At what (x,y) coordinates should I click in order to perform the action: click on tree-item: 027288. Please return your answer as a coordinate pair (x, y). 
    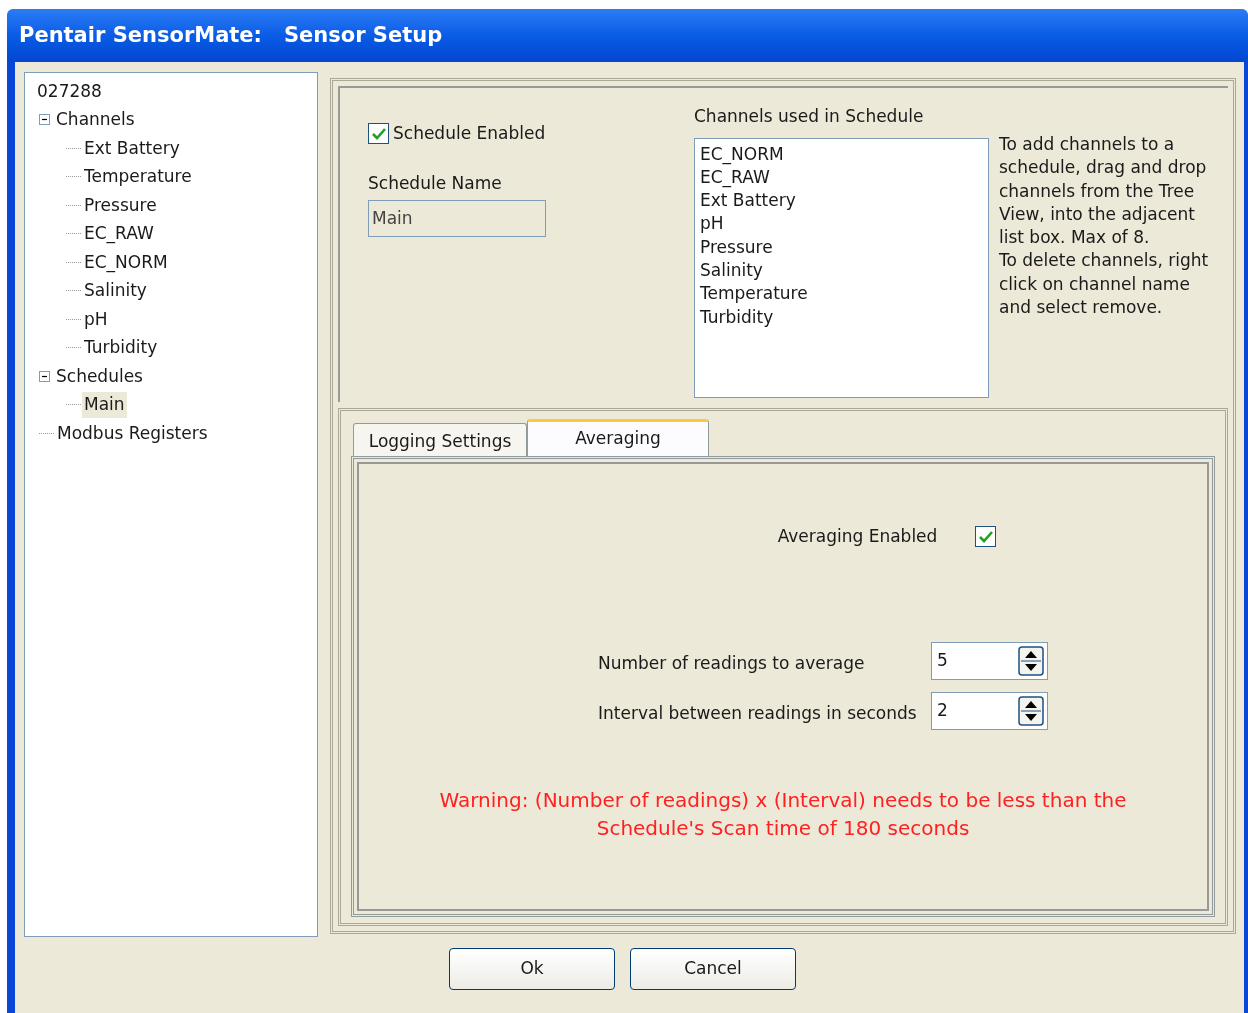
    Looking at the image, I should click on (69, 91).